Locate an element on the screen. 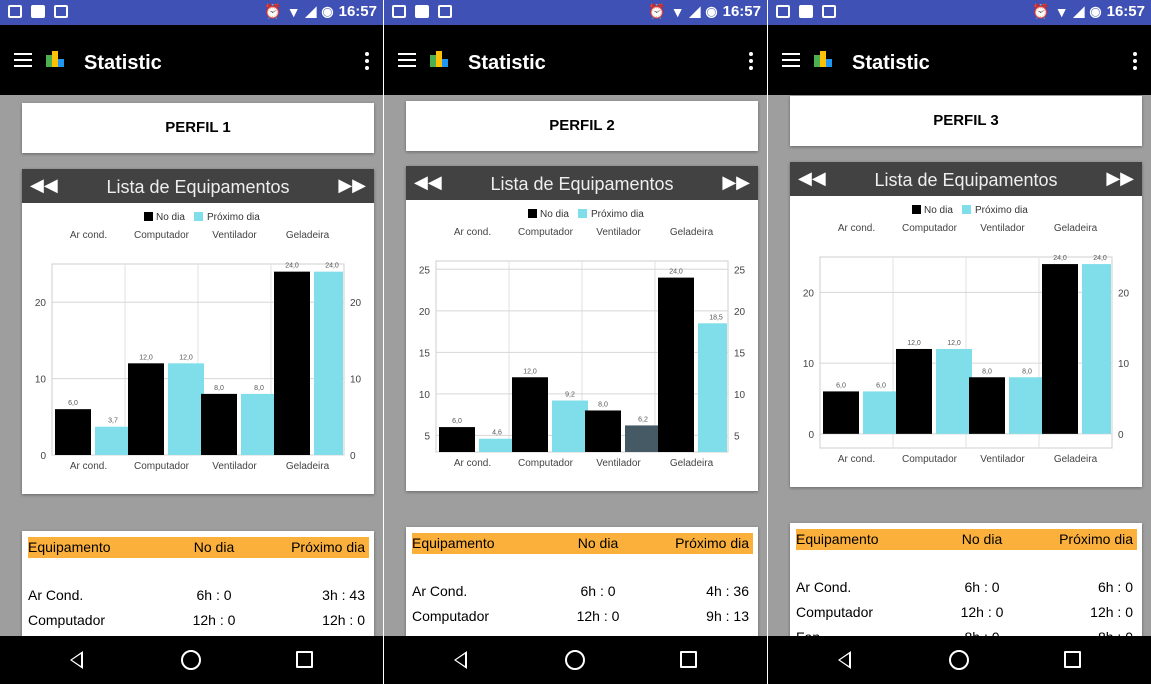  profile-button: PERFIL 2 is located at coordinates (582, 126).